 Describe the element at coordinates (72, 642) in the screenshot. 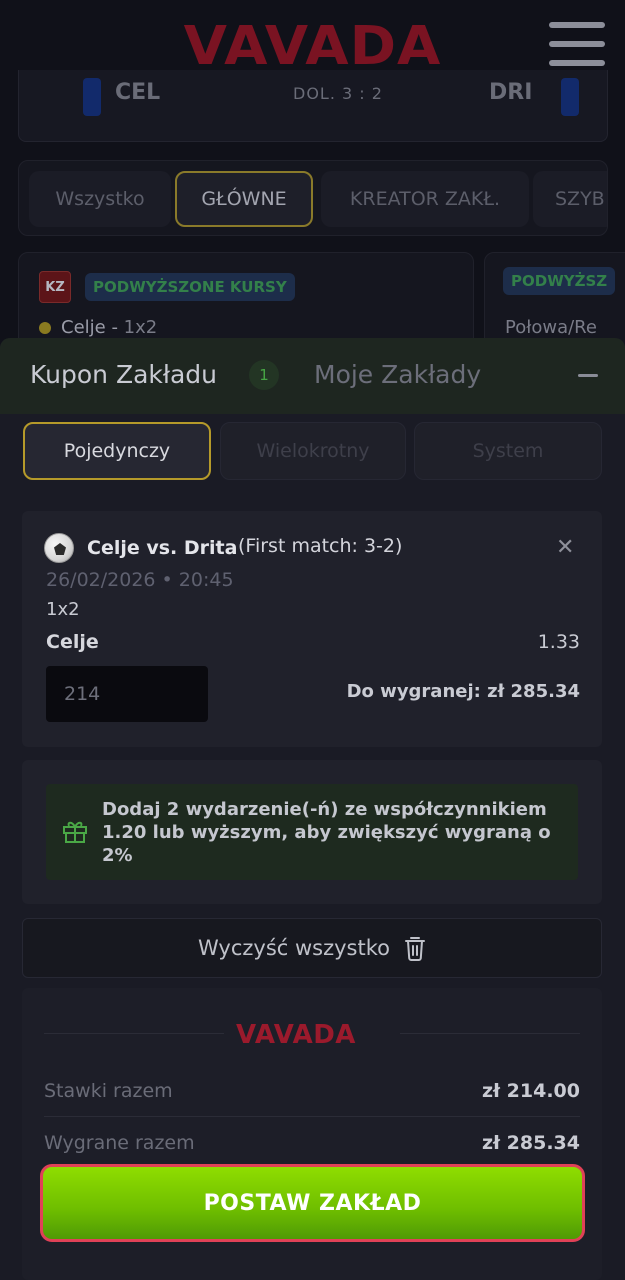

I see `bet-selection: Celje` at that location.